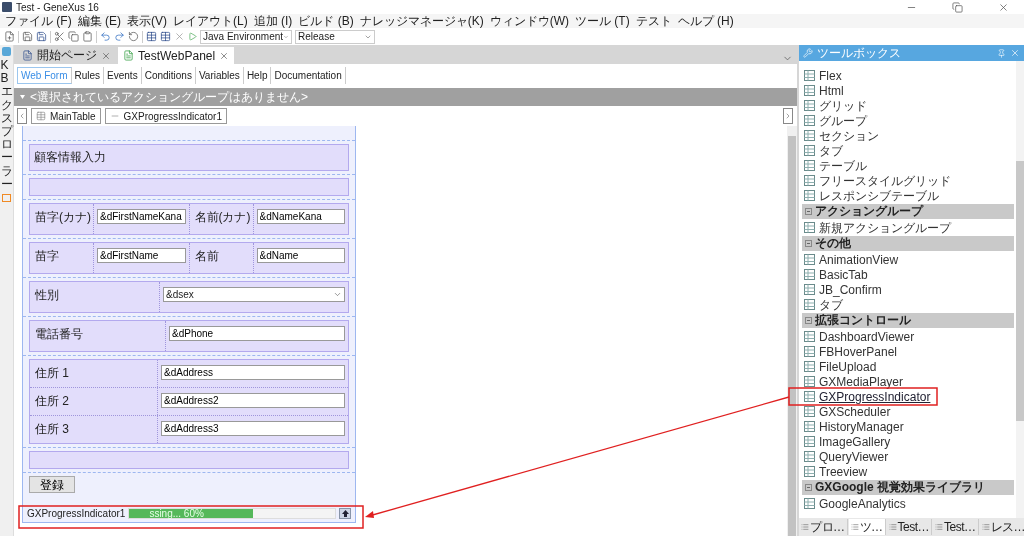 This screenshot has width=1024, height=536. Describe the element at coordinates (119, 36) in the screenshot. I see `redo-icon` at that location.